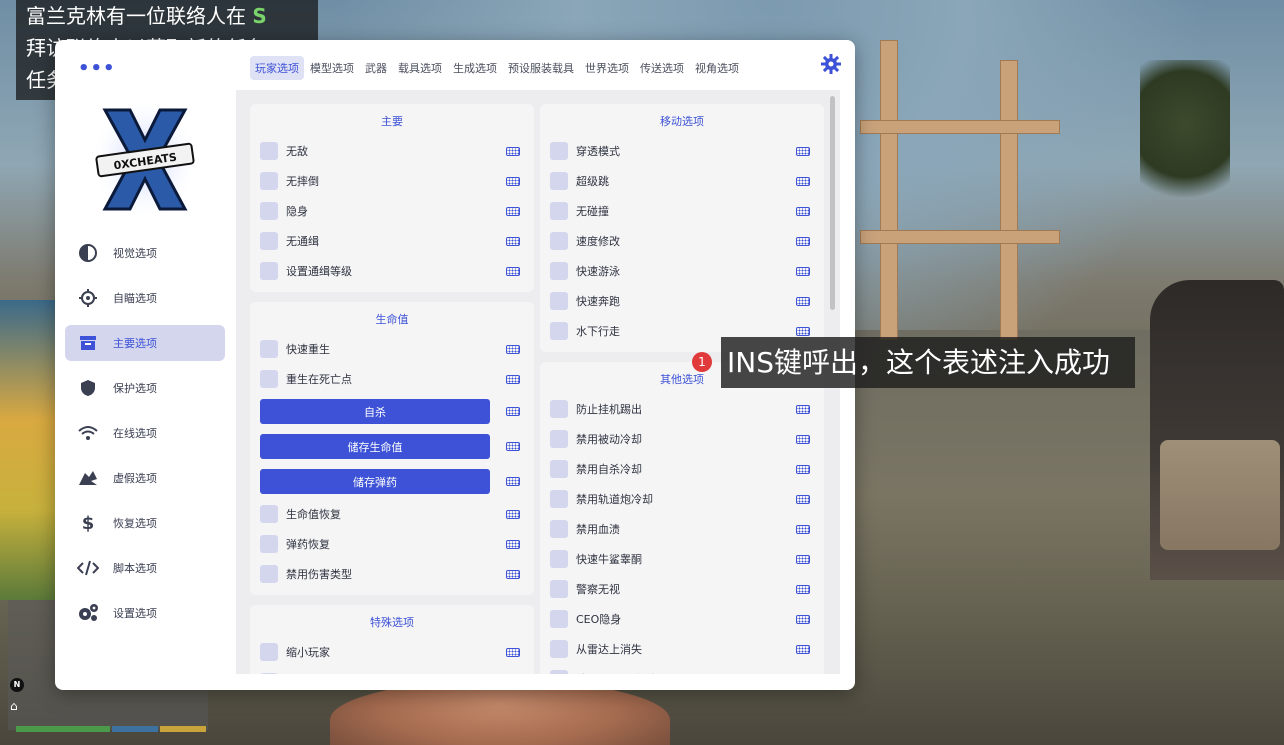 This screenshot has height=745, width=1284. Describe the element at coordinates (183, 729) in the screenshot. I see `ability-bar` at that location.